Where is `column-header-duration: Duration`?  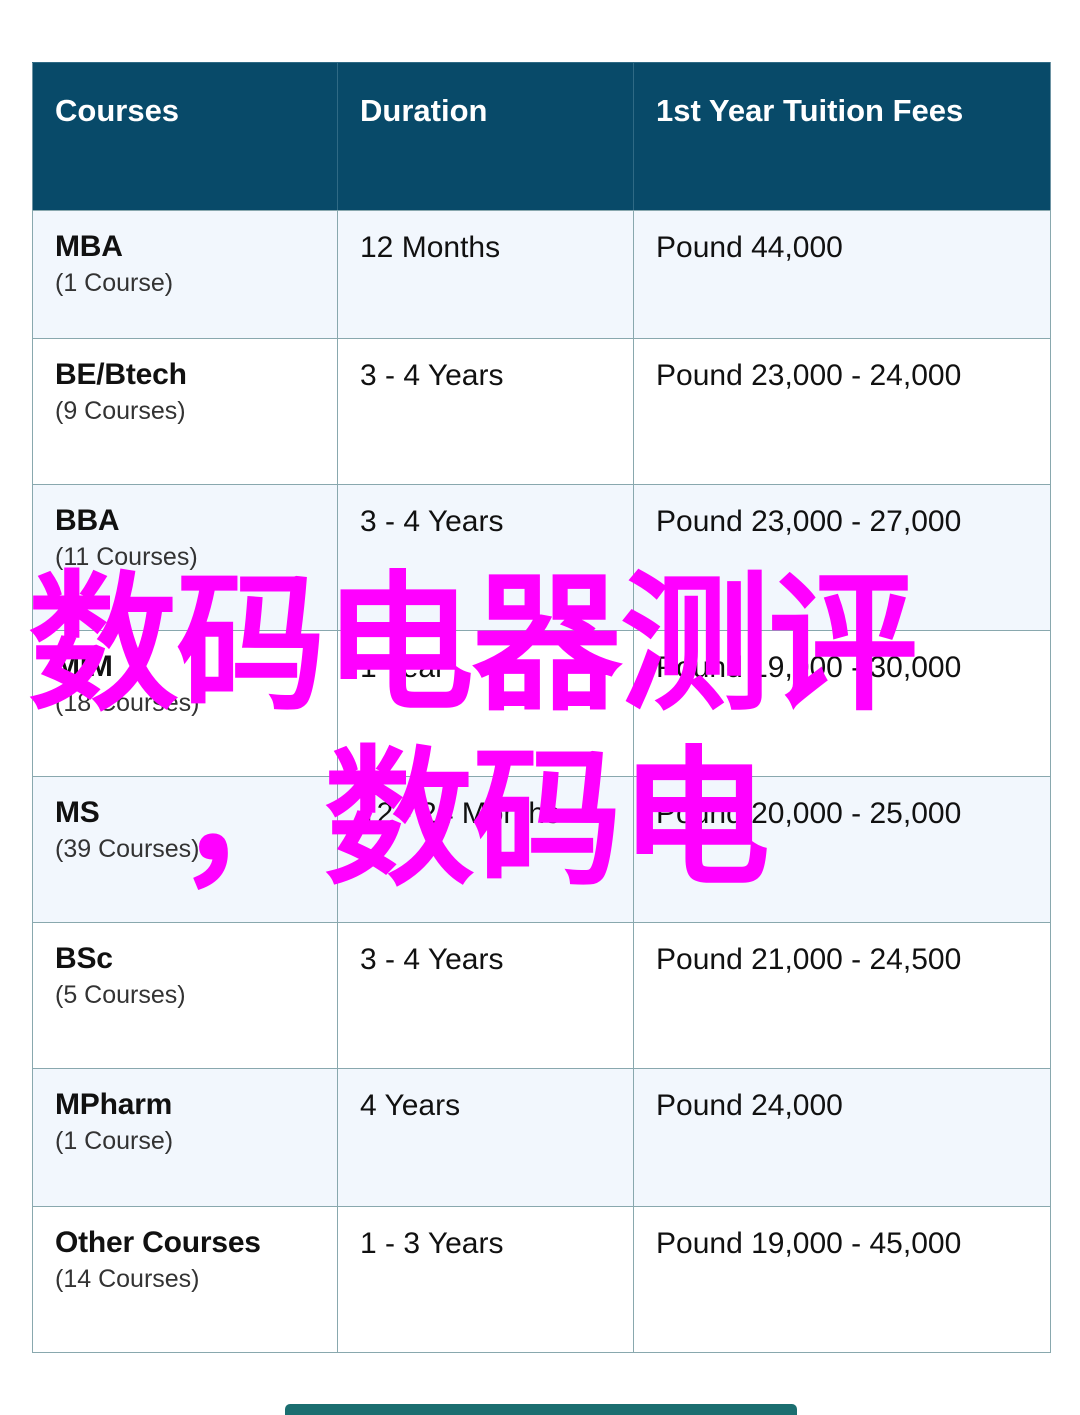 column-header-duration: Duration is located at coordinates (485, 136).